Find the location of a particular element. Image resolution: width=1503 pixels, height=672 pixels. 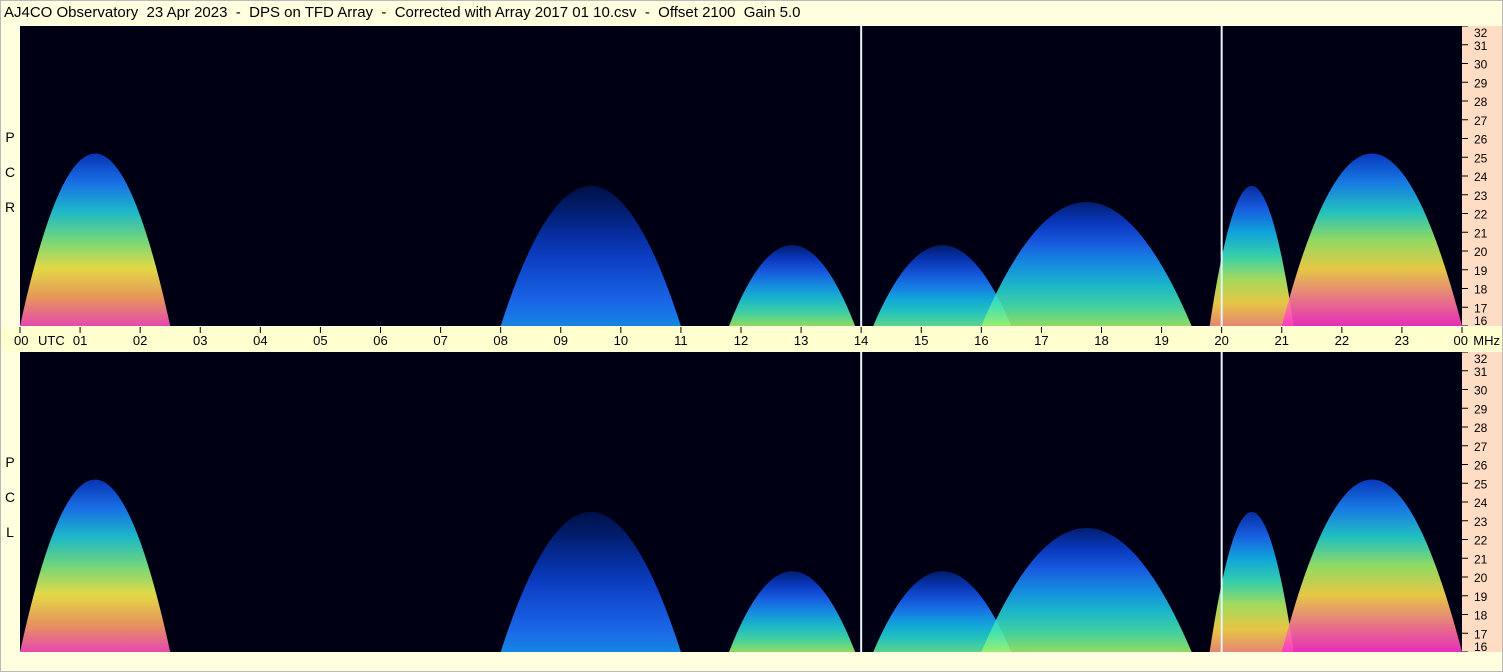

lcp-freq-tick-label-6: 26 is located at coordinates (1481, 466).